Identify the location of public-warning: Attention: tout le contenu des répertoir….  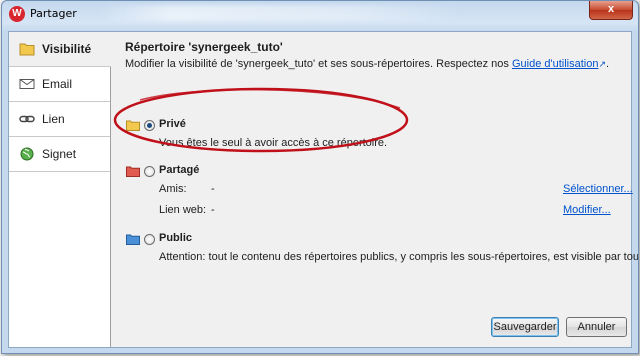
(399, 257).